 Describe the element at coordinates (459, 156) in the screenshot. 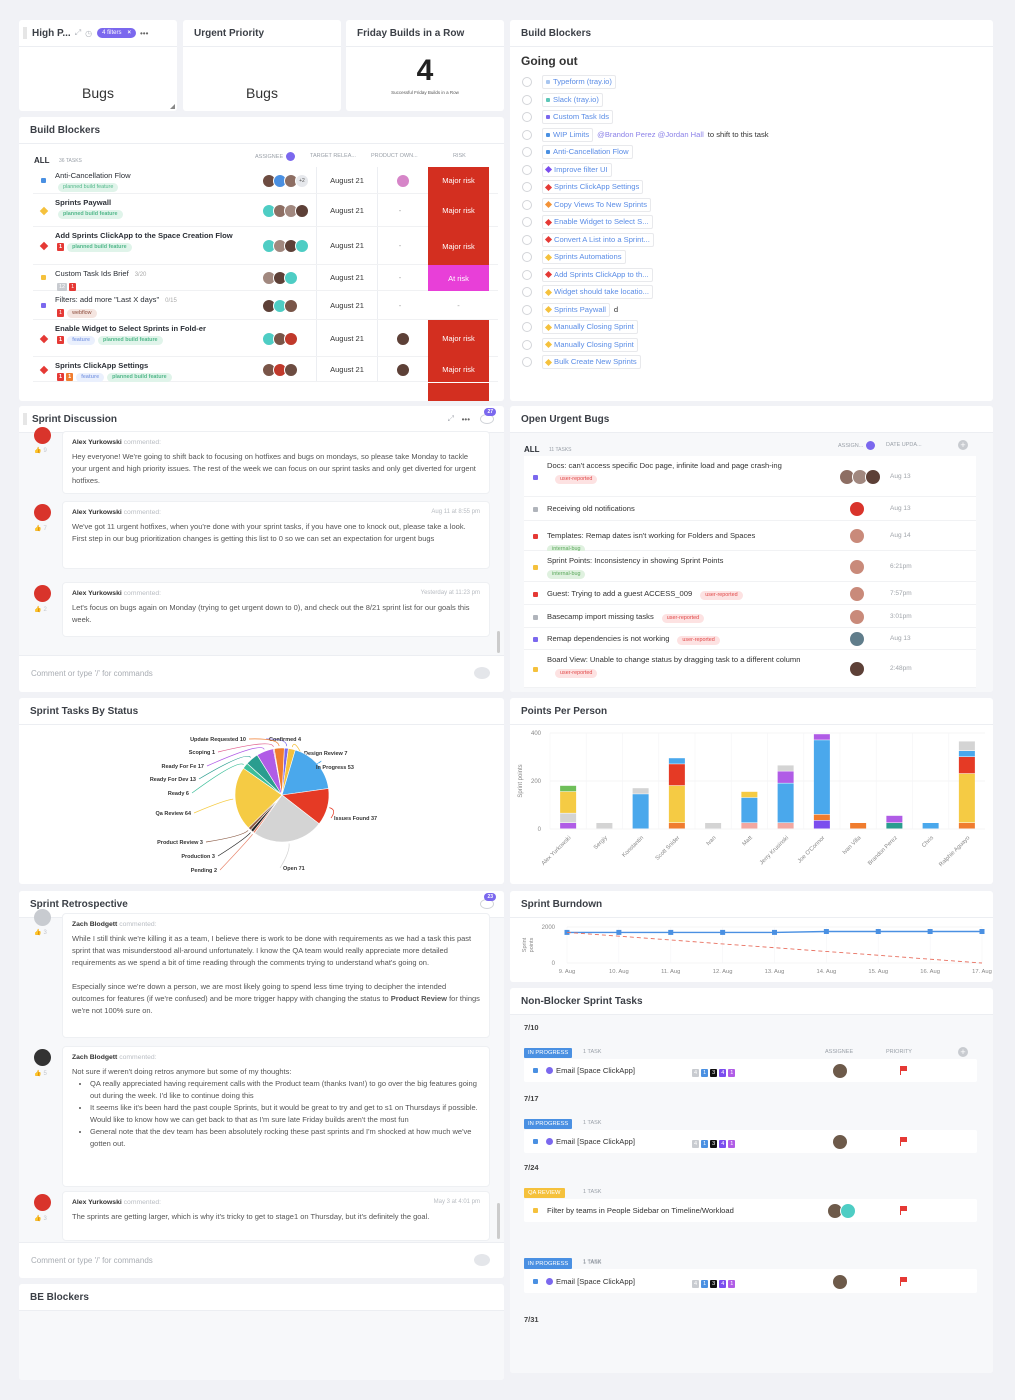

I see `column-header-risk: RISK` at that location.